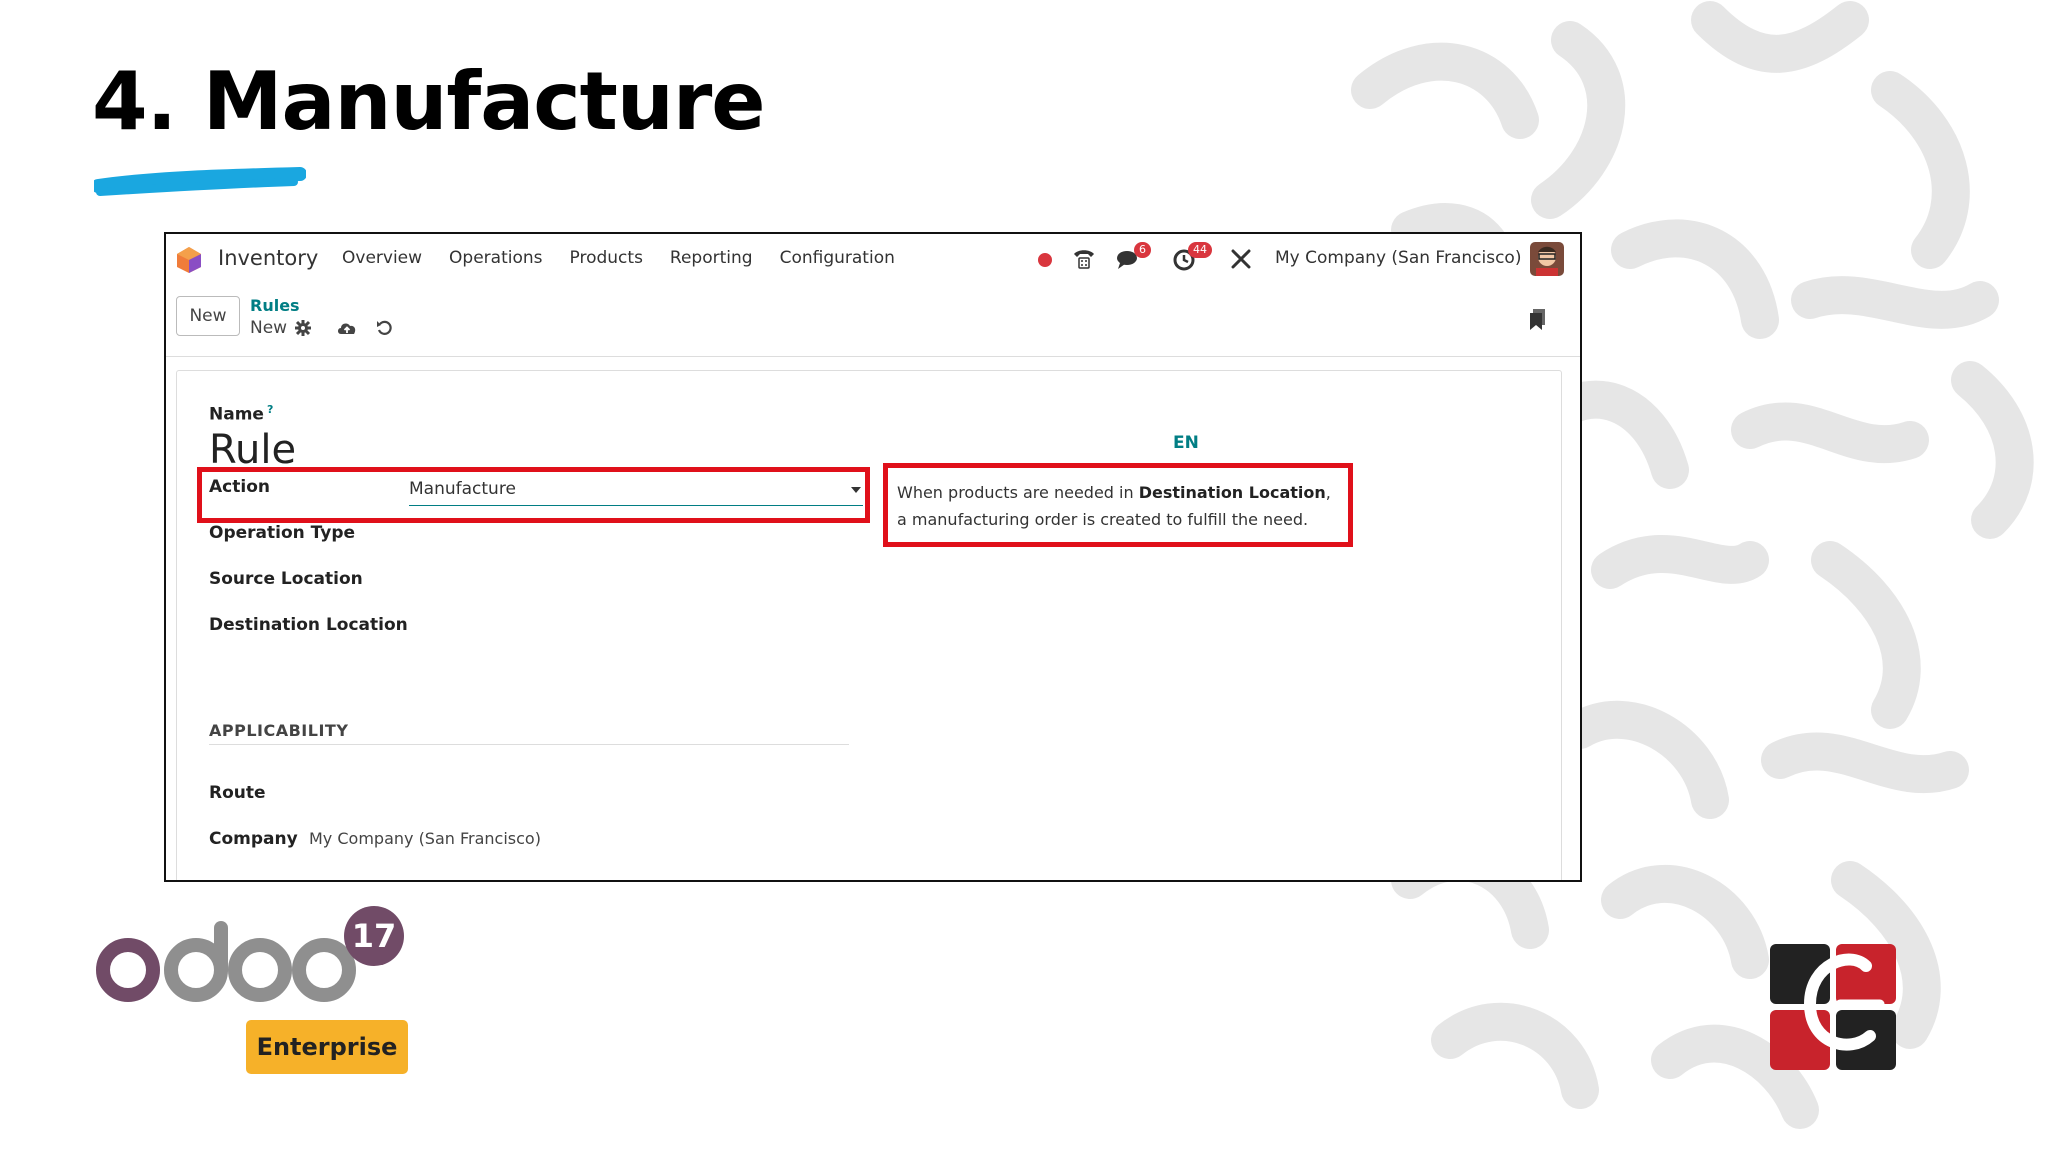 The height and width of the screenshot is (1152, 2048). What do you see at coordinates (1398, 258) in the screenshot?
I see `company-switcher: My Company (San Francisco)` at bounding box center [1398, 258].